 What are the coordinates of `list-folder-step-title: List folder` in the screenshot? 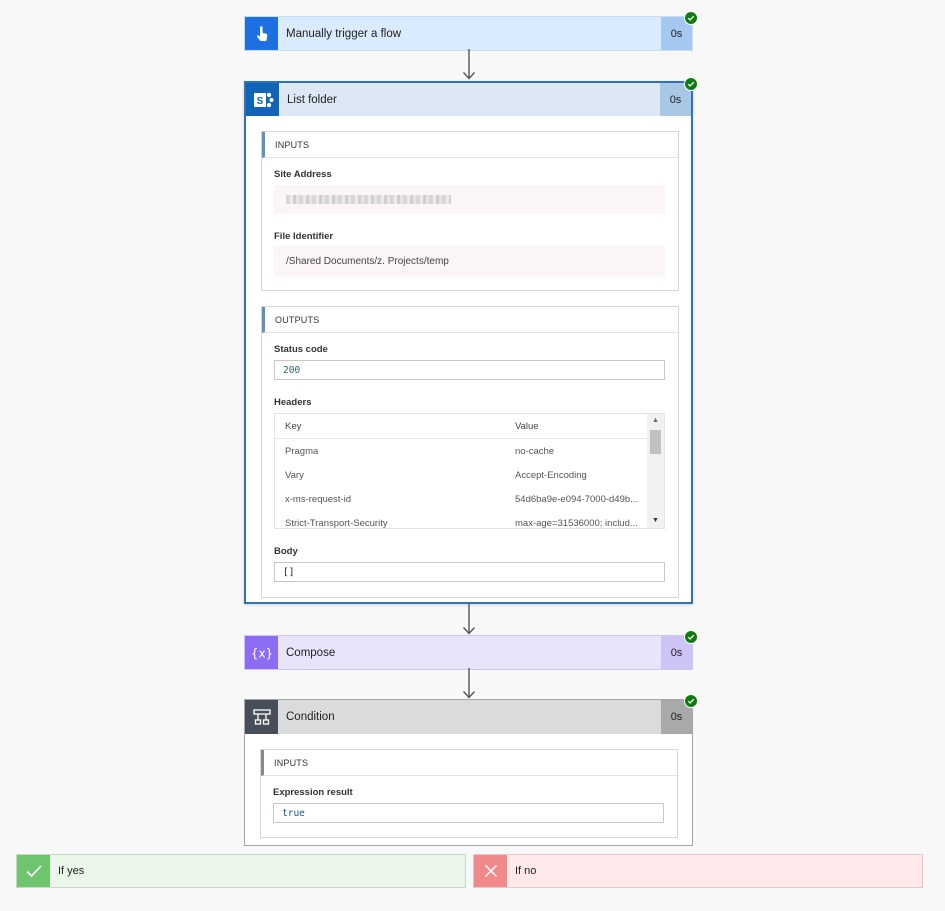 It's located at (312, 99).